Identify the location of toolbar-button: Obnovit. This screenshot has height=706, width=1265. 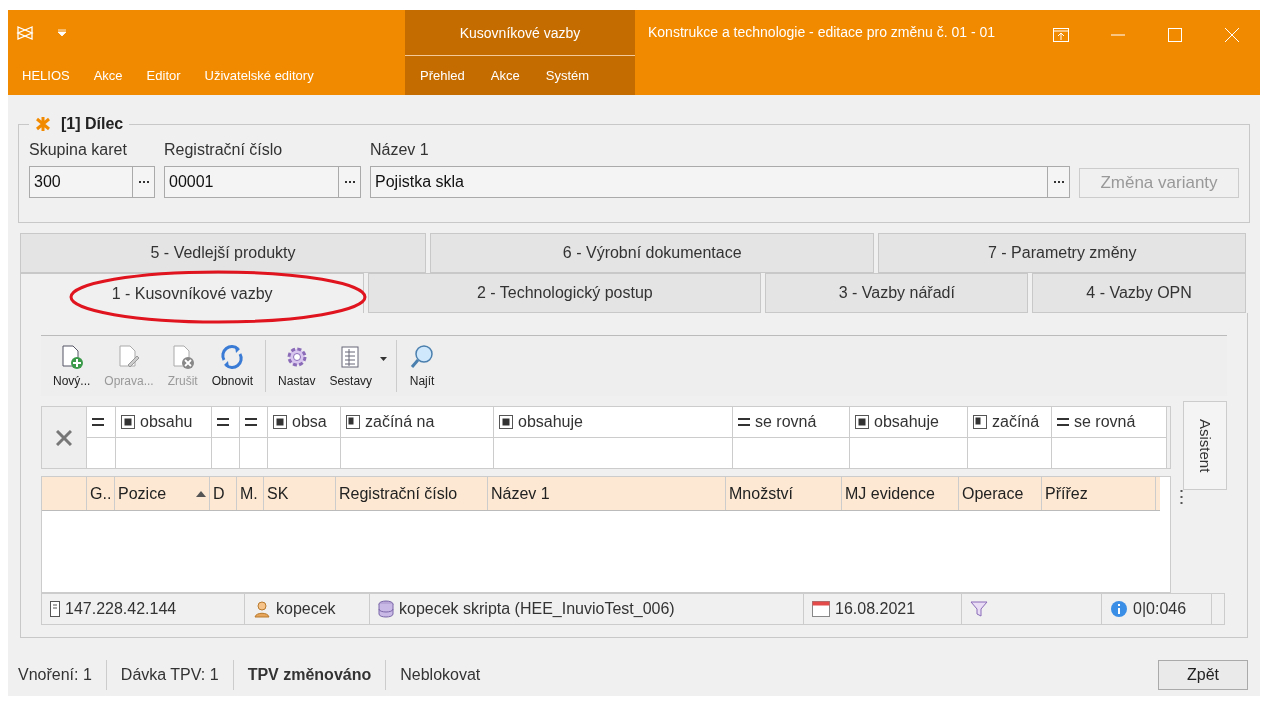
(232, 366).